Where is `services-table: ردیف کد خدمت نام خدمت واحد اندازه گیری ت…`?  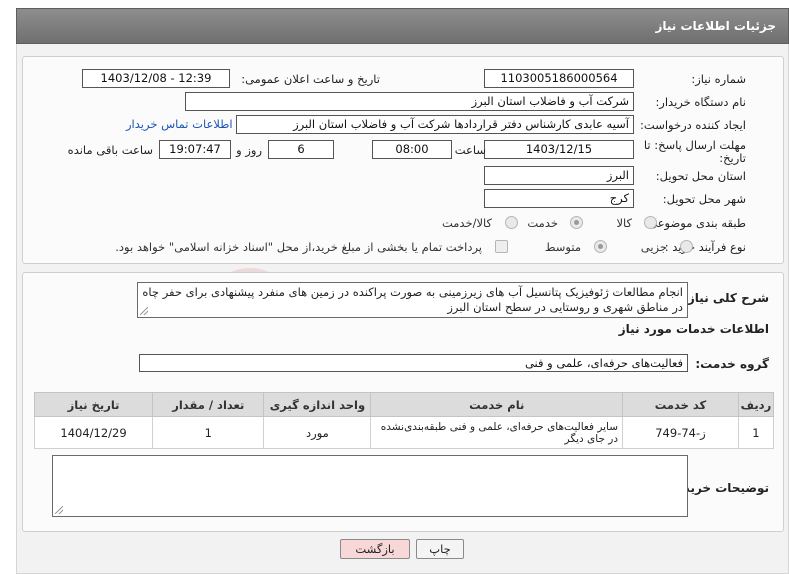
services-table: ردیف کد خدمت نام خدمت واحد اندازه گیری ت… is located at coordinates (404, 420).